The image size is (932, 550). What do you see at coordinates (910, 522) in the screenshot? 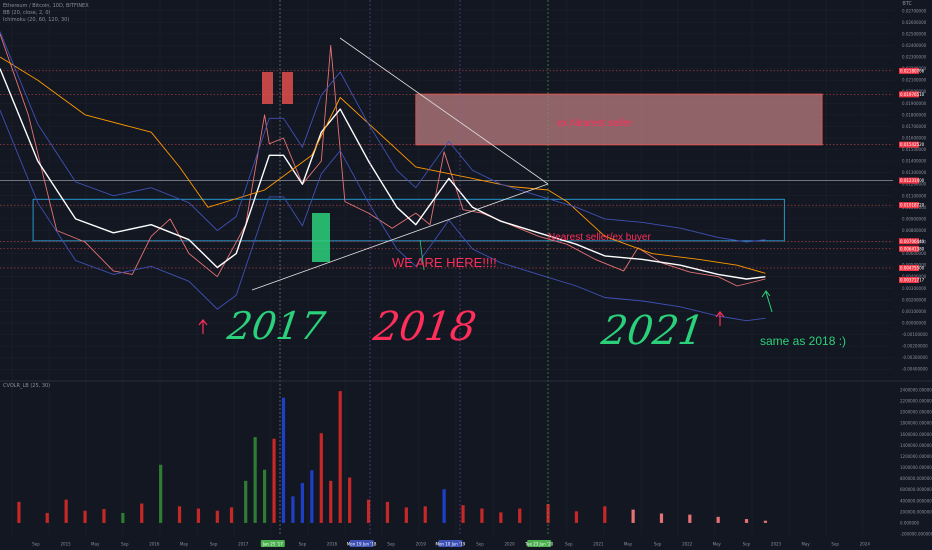
I see `volume-tick: 0.000000` at bounding box center [910, 522].